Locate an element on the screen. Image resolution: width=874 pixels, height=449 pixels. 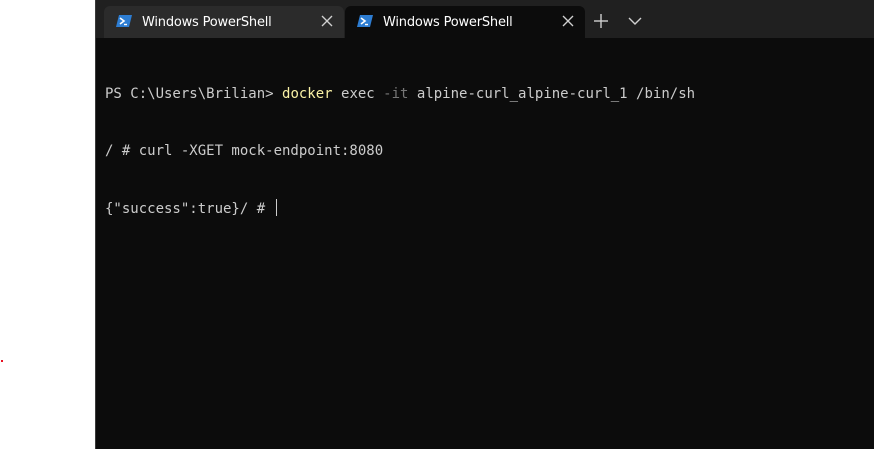
tab-bar: Windows PowerShell Windows PowerShell is located at coordinates (485, 19).